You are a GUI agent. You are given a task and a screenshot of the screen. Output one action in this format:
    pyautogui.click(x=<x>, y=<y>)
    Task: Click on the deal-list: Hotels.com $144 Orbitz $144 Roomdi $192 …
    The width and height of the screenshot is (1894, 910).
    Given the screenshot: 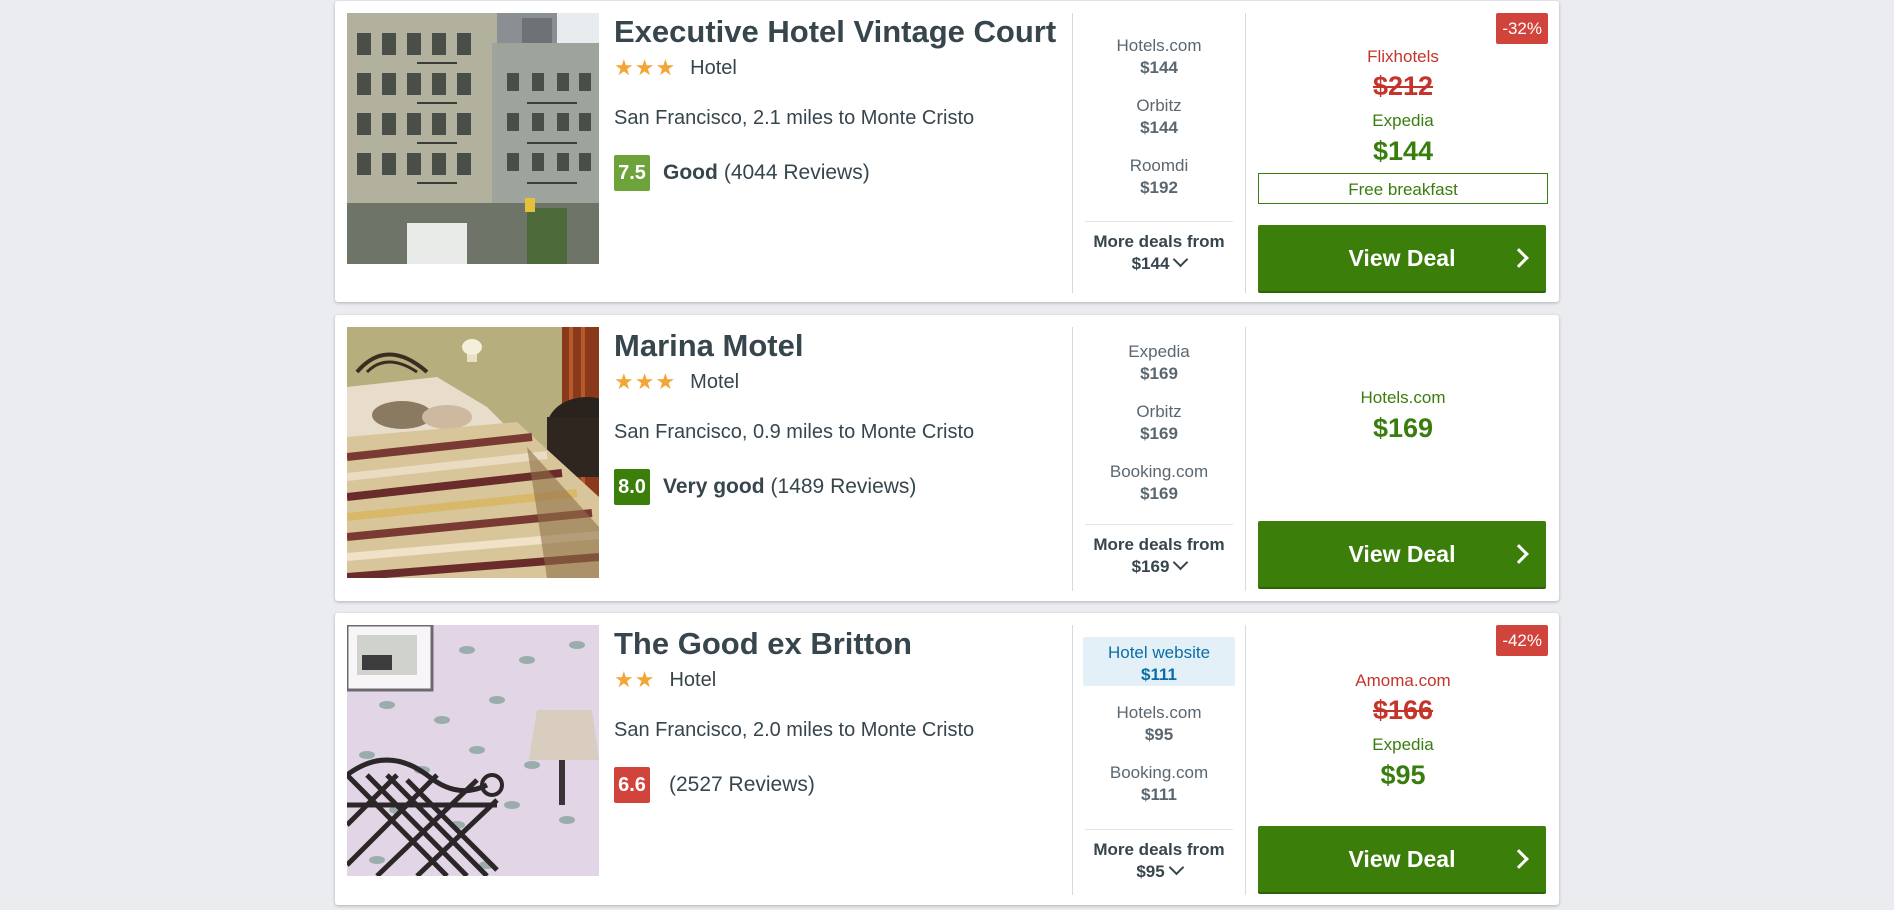 What is the action you would take?
    pyautogui.click(x=1159, y=153)
    